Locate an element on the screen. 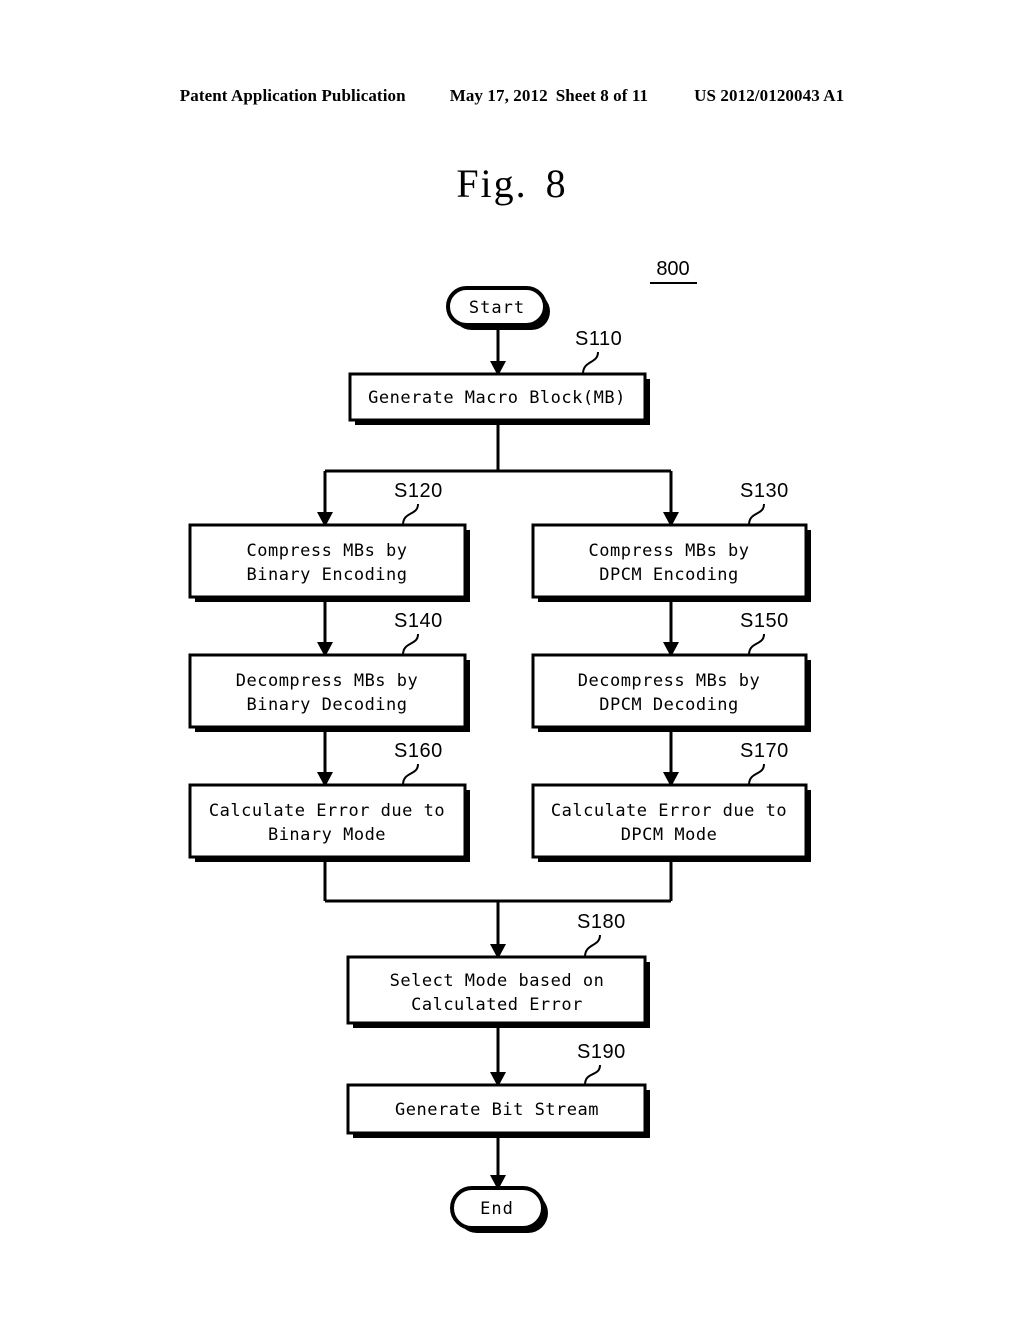 The height and width of the screenshot is (1320, 1024). node-s180: Select Mode based on Calculated Error is located at coordinates (498, 991).